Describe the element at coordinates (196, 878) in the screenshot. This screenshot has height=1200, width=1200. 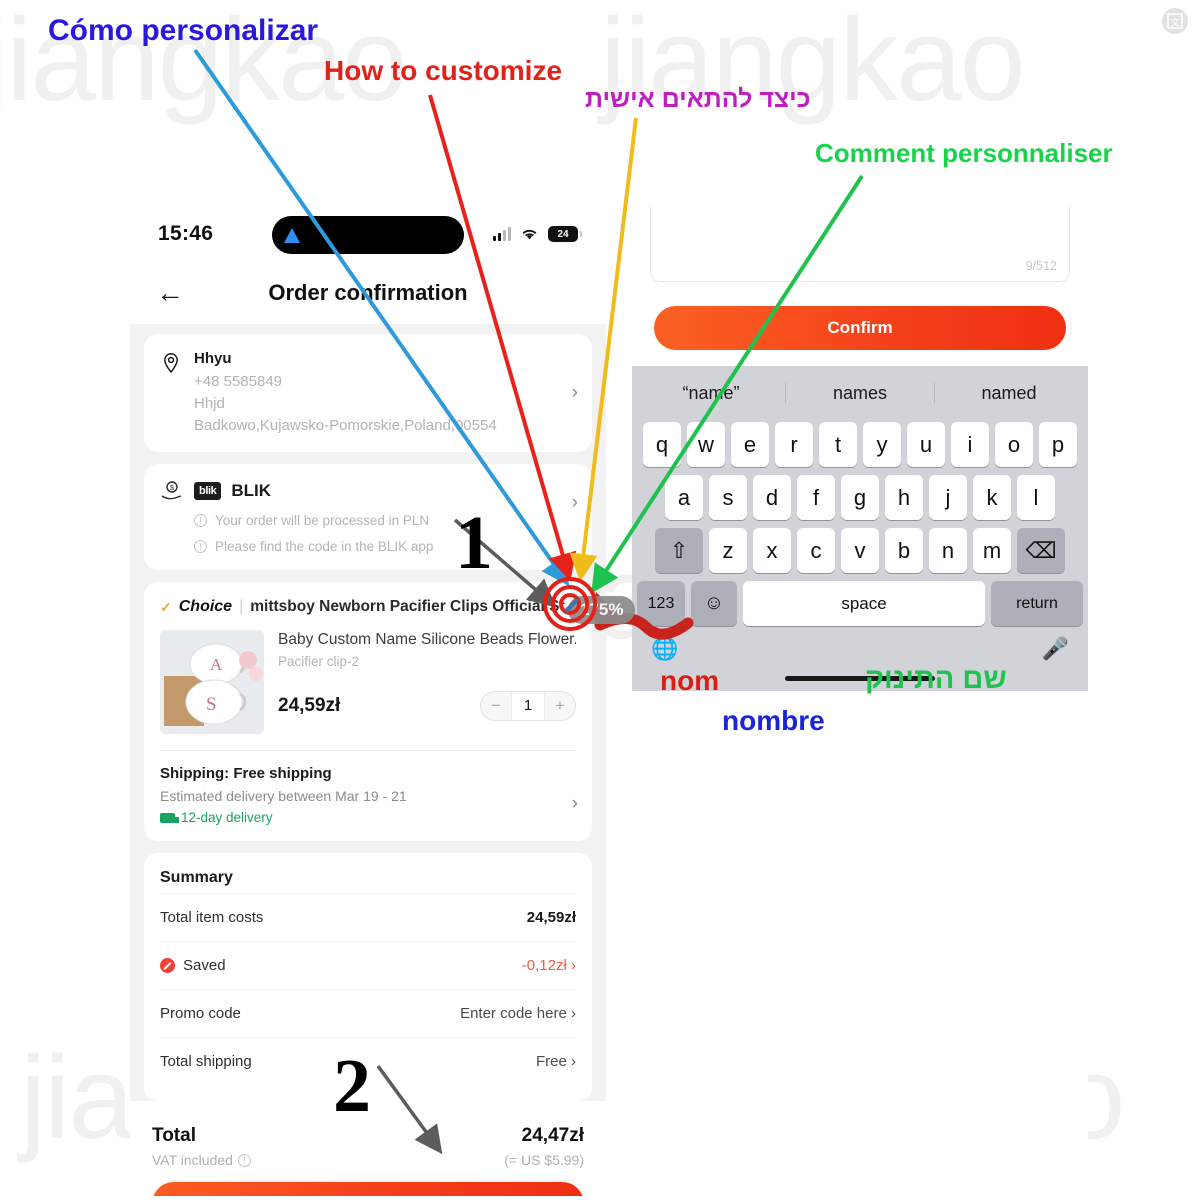
I see `summary-title: Summary` at that location.